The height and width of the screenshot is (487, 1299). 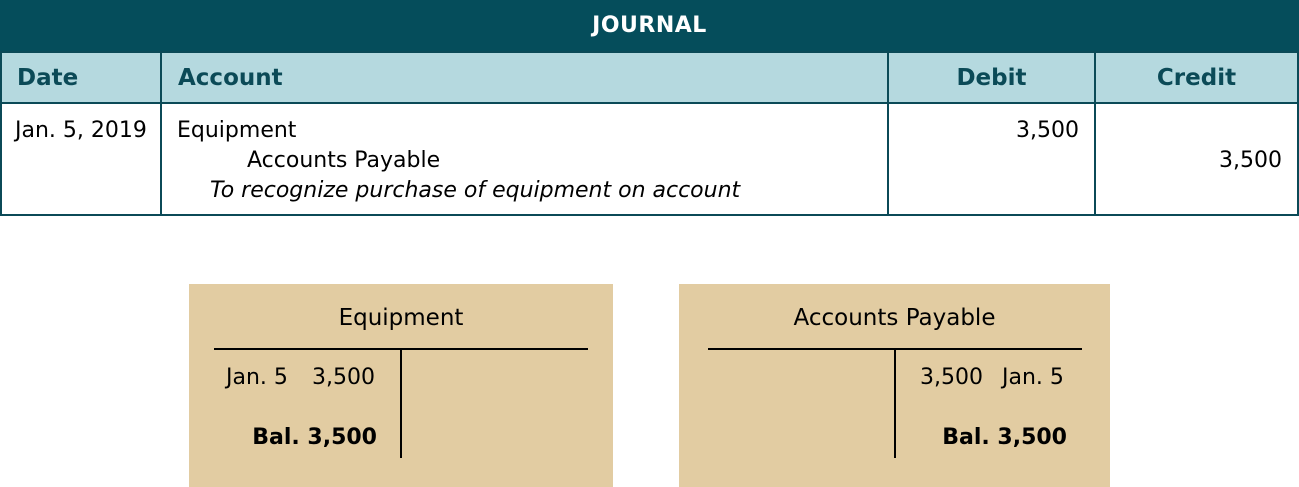 What do you see at coordinates (401, 318) in the screenshot?
I see `t-account-title: Equipment` at bounding box center [401, 318].